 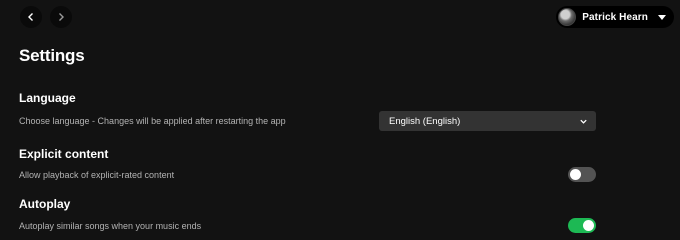 What do you see at coordinates (662, 17) in the screenshot?
I see `caret-down-icon` at bounding box center [662, 17].